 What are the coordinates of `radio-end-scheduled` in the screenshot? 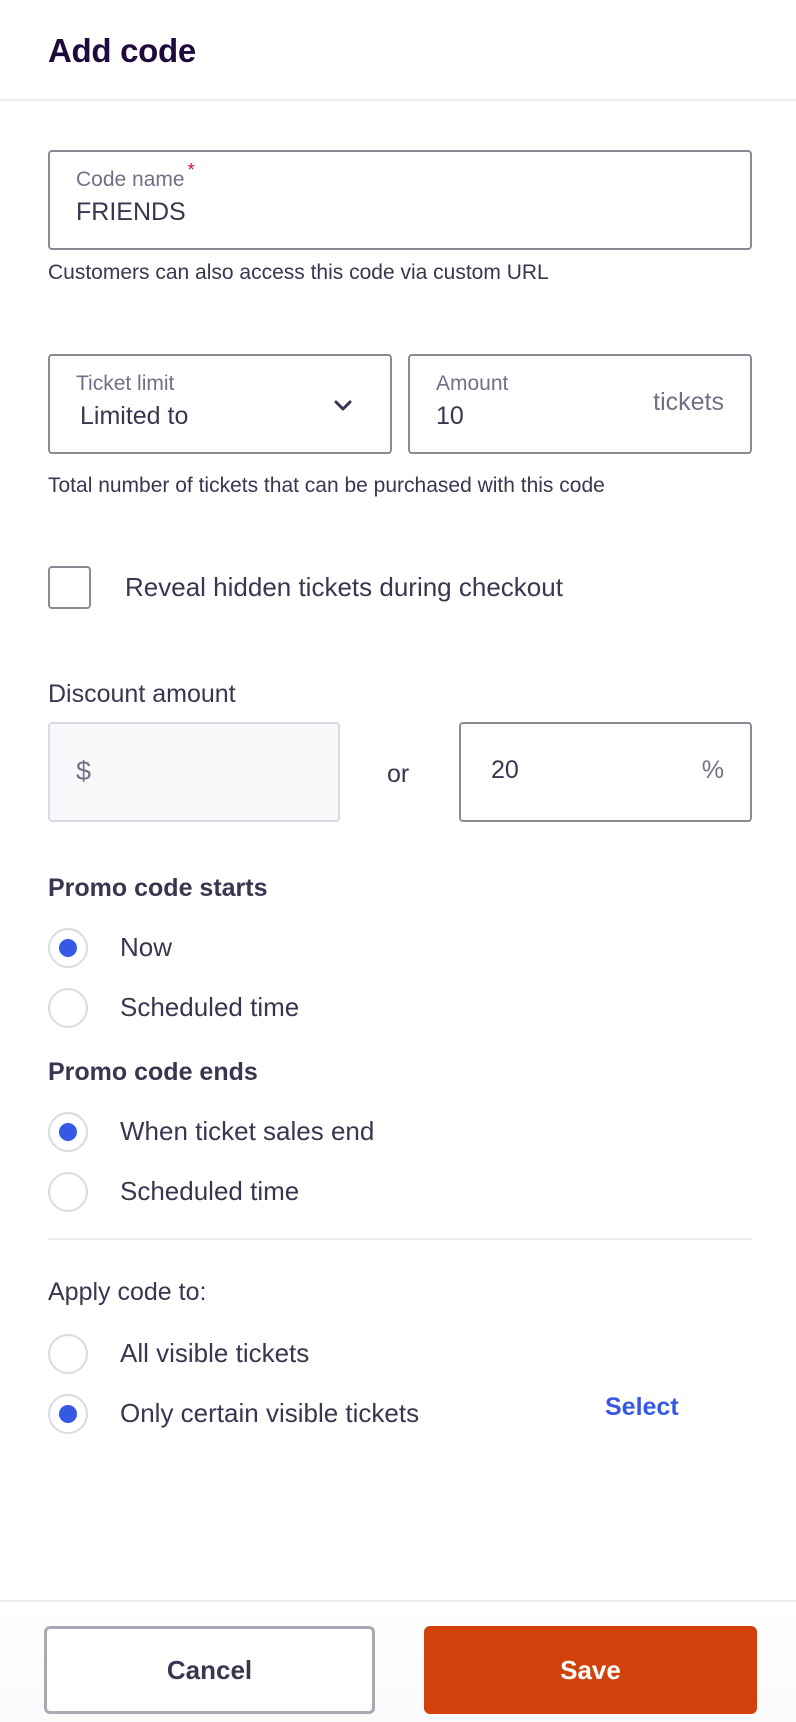 It's located at (68, 1192).